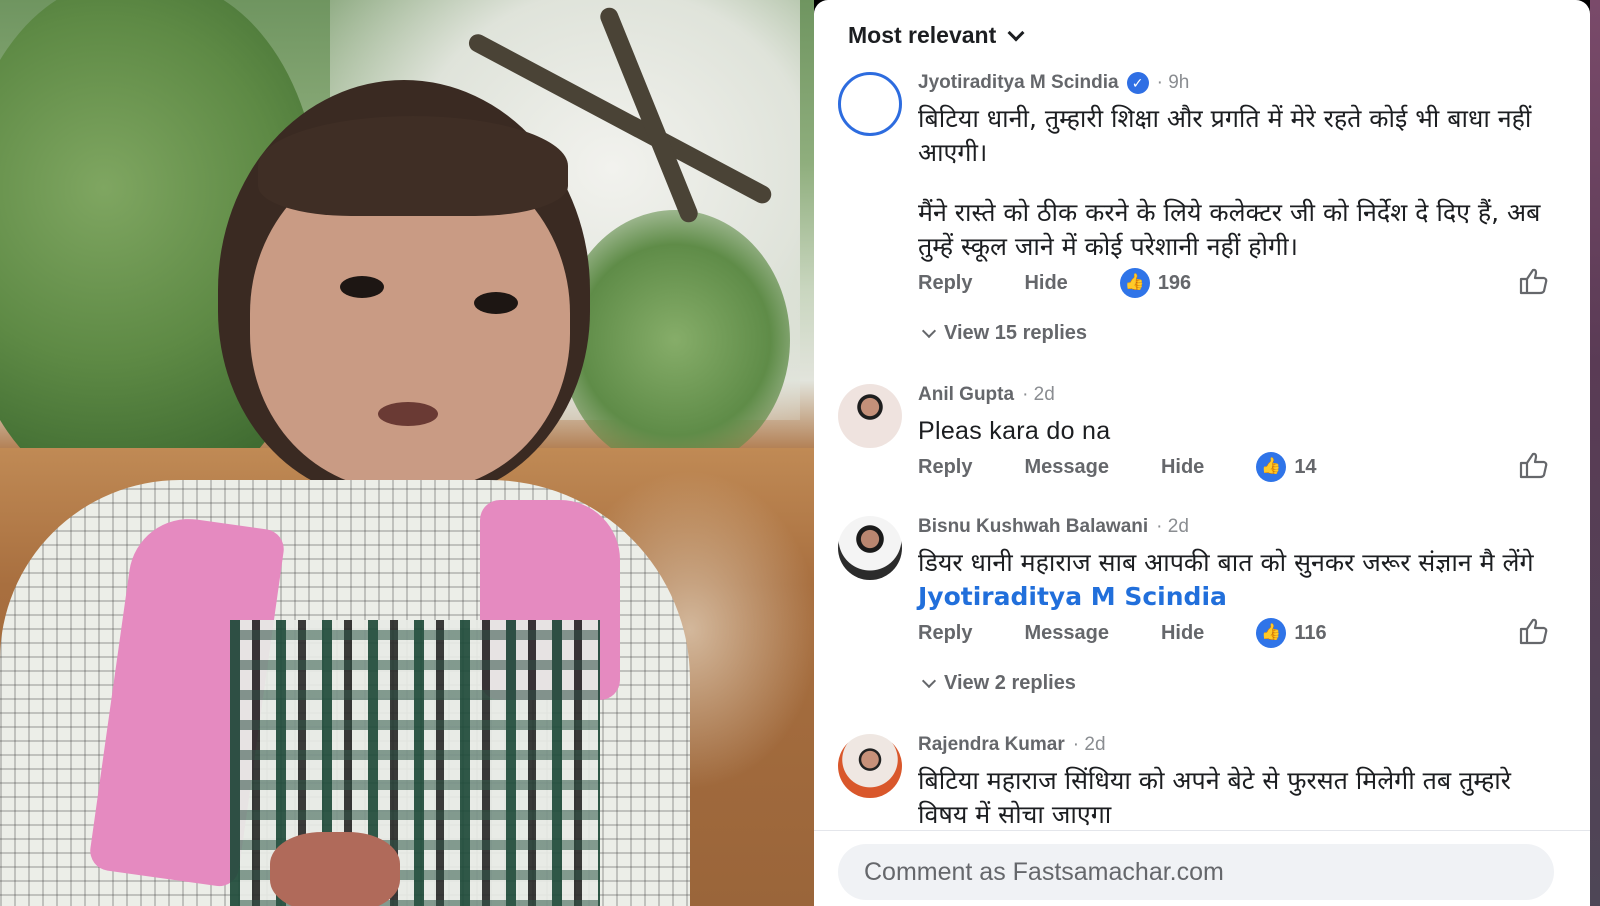 This screenshot has height=906, width=1600. I want to click on view-replies-label: View 2 replies, so click(1010, 683).